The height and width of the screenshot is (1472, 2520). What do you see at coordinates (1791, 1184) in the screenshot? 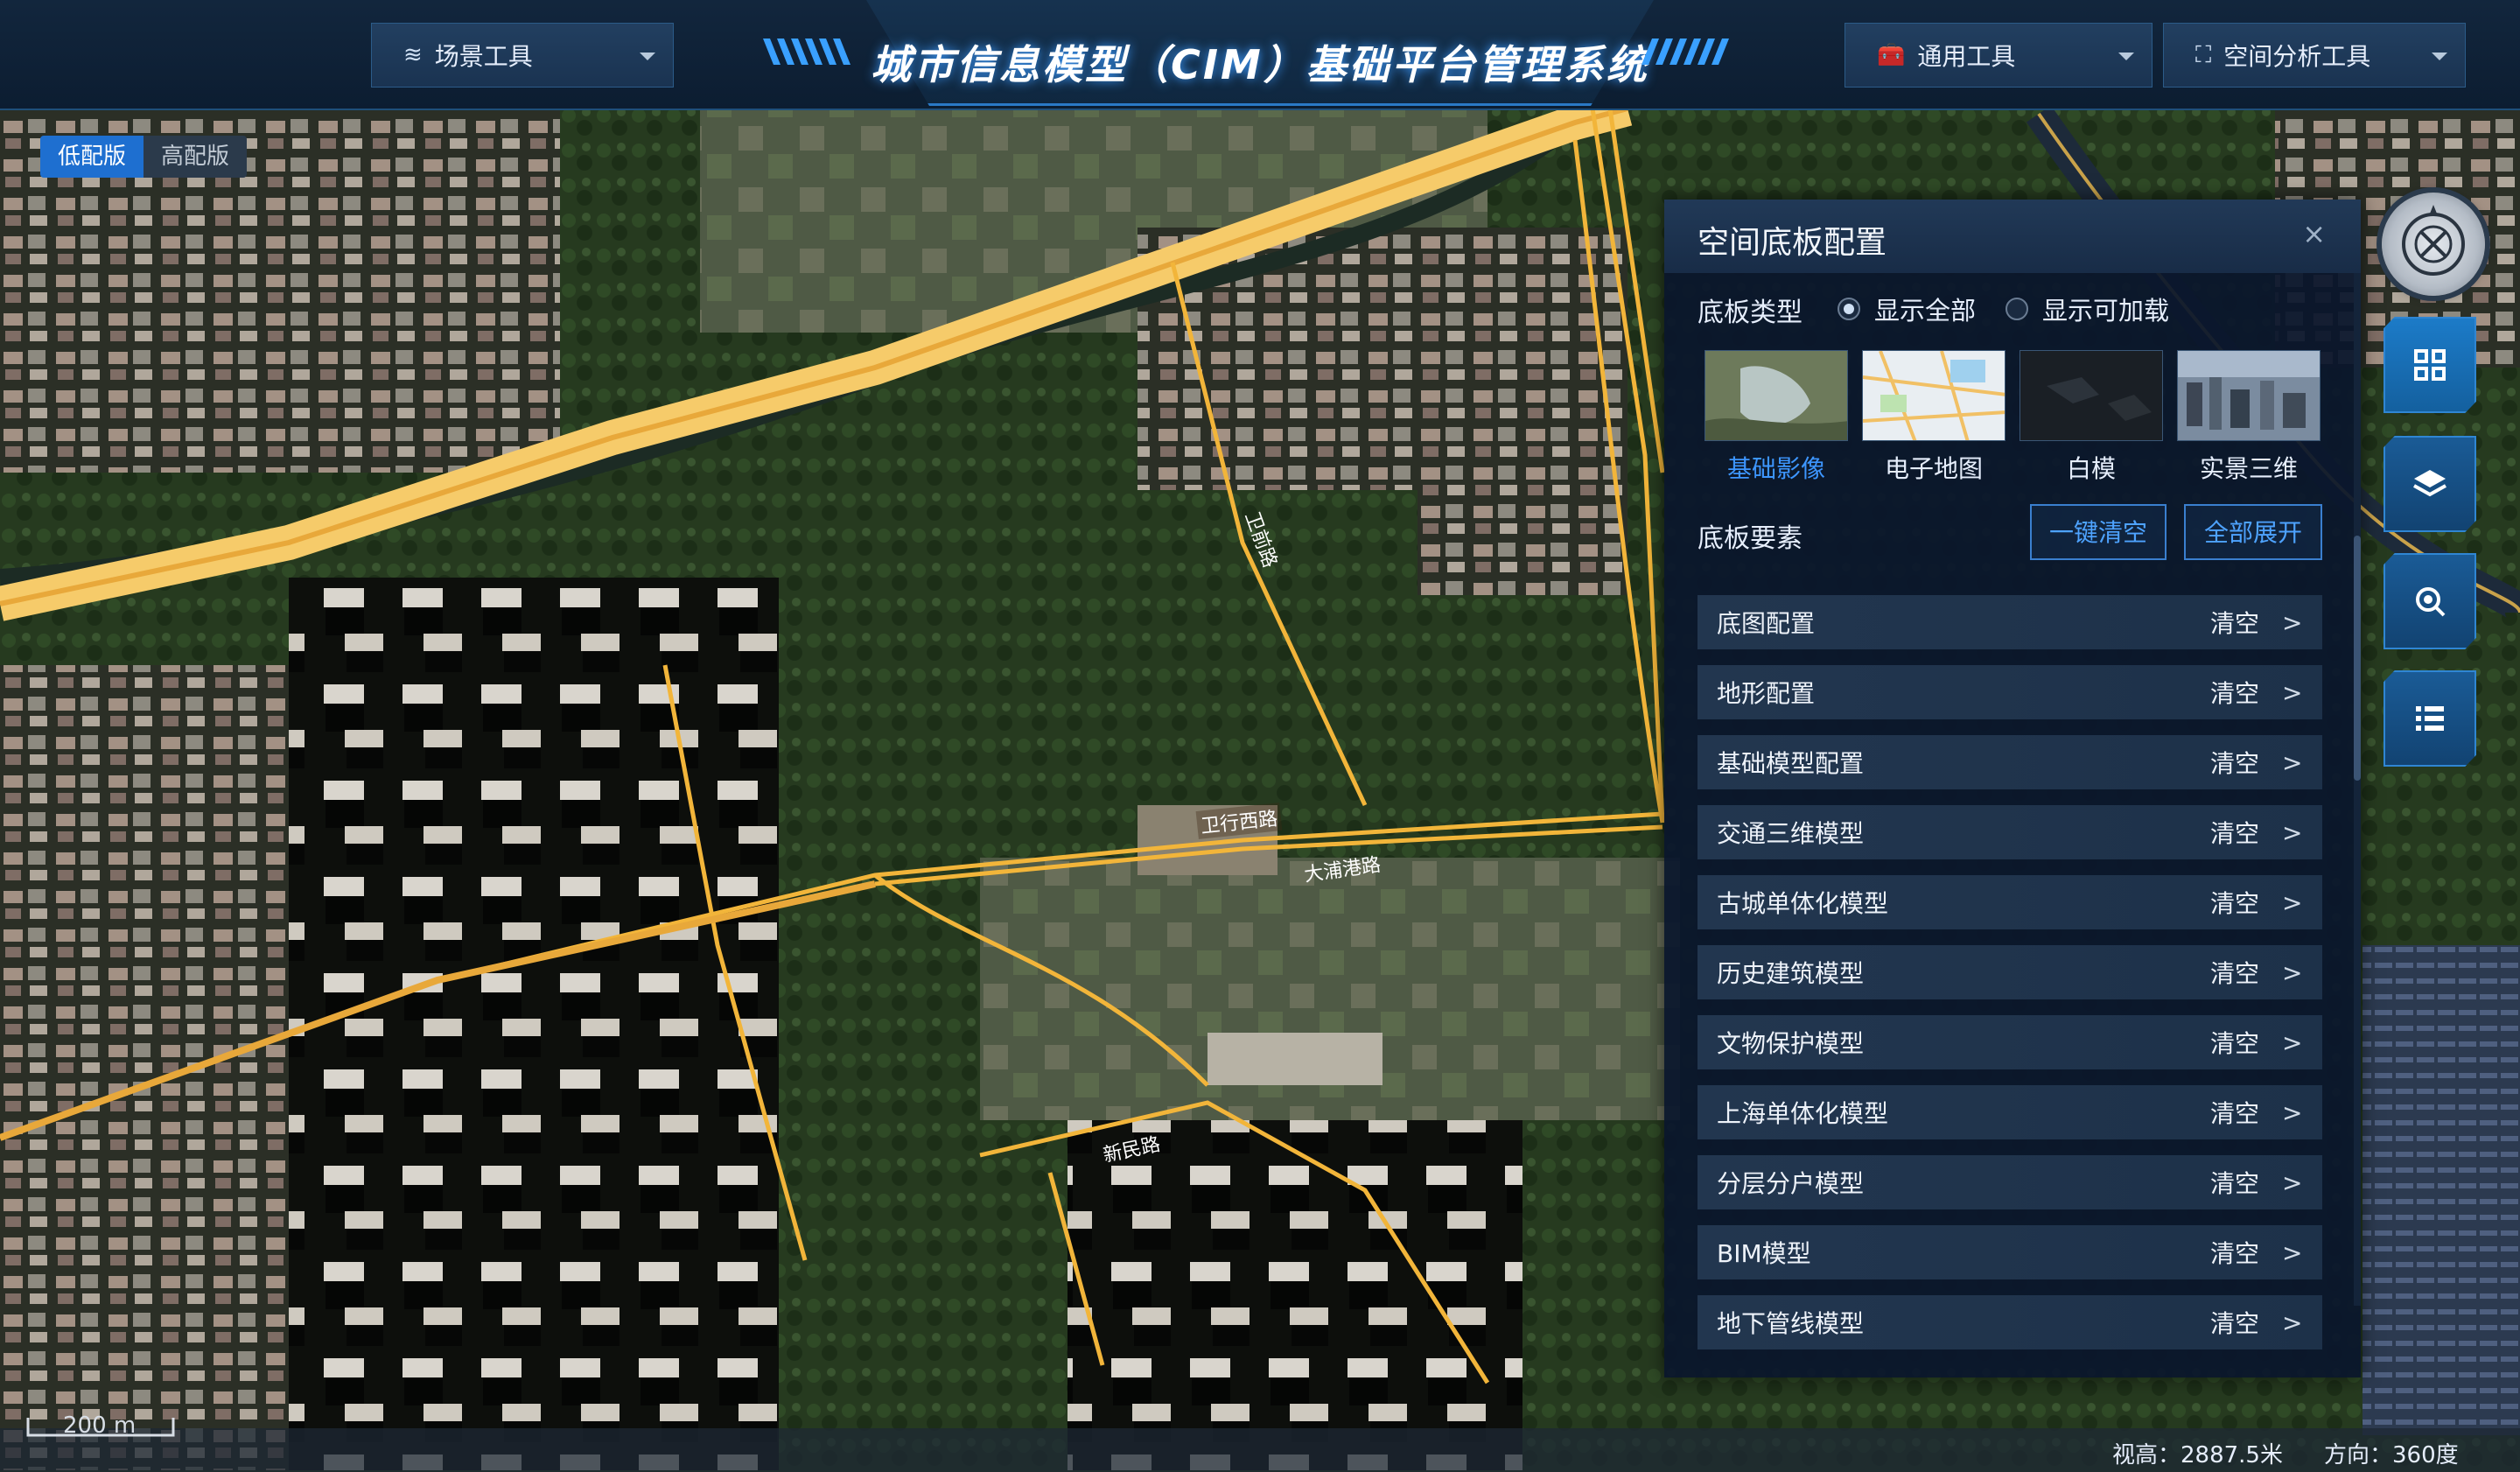
I see `config-row-label: 分层分户模型` at bounding box center [1791, 1184].